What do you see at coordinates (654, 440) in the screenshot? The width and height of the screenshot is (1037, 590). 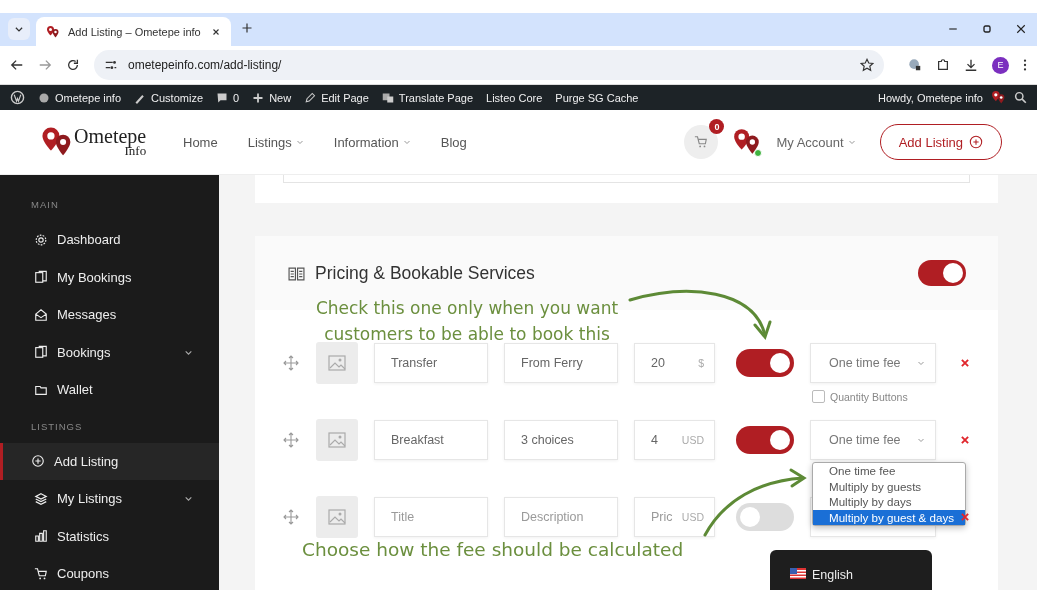 I see `input-field: 4` at bounding box center [654, 440].